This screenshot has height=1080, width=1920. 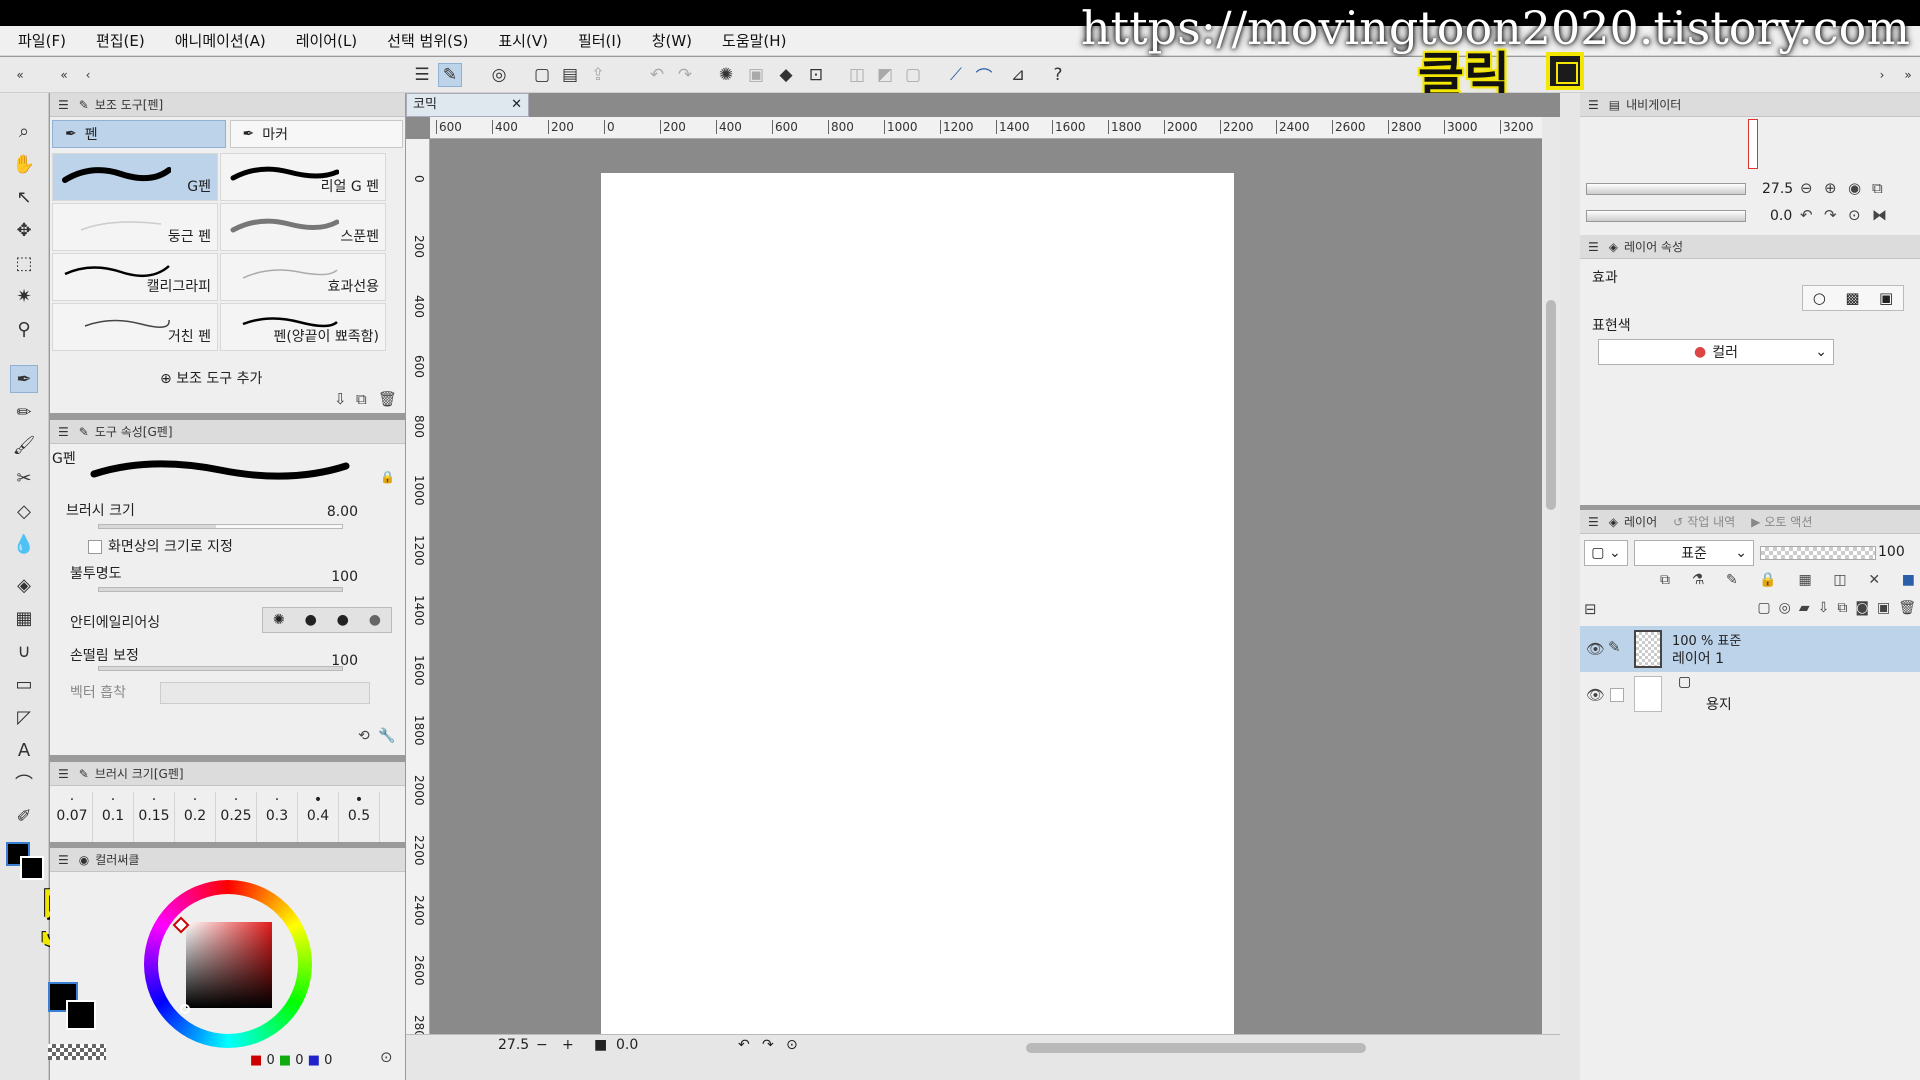 What do you see at coordinates (24, 717) in the screenshot?
I see `ruler-icon: ◸` at bounding box center [24, 717].